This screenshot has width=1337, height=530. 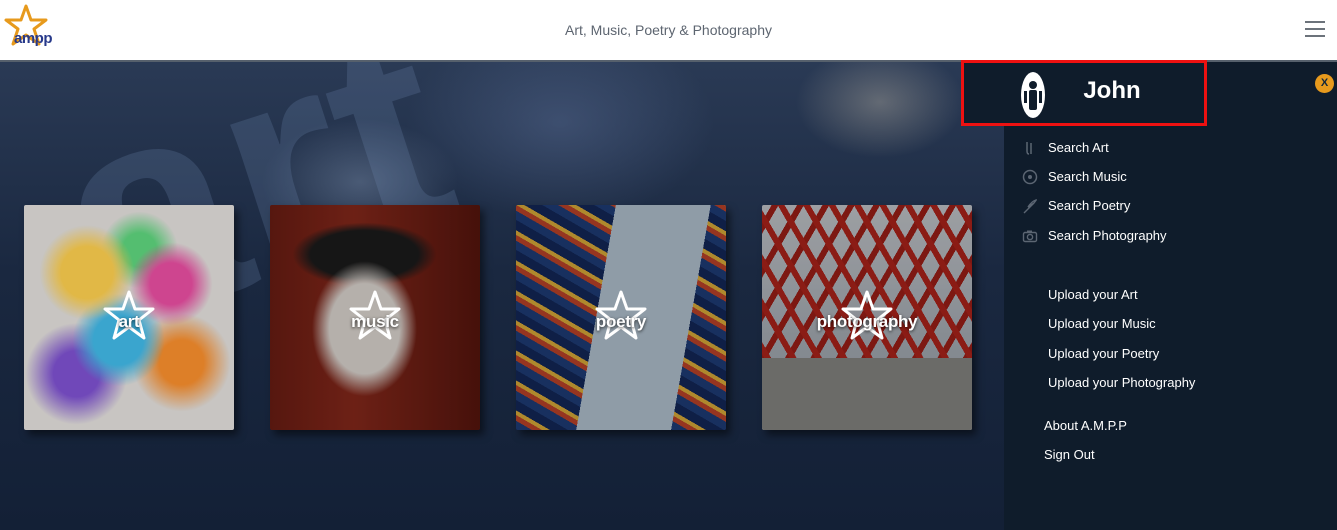 I want to click on camera-icon, so click(x=1030, y=236).